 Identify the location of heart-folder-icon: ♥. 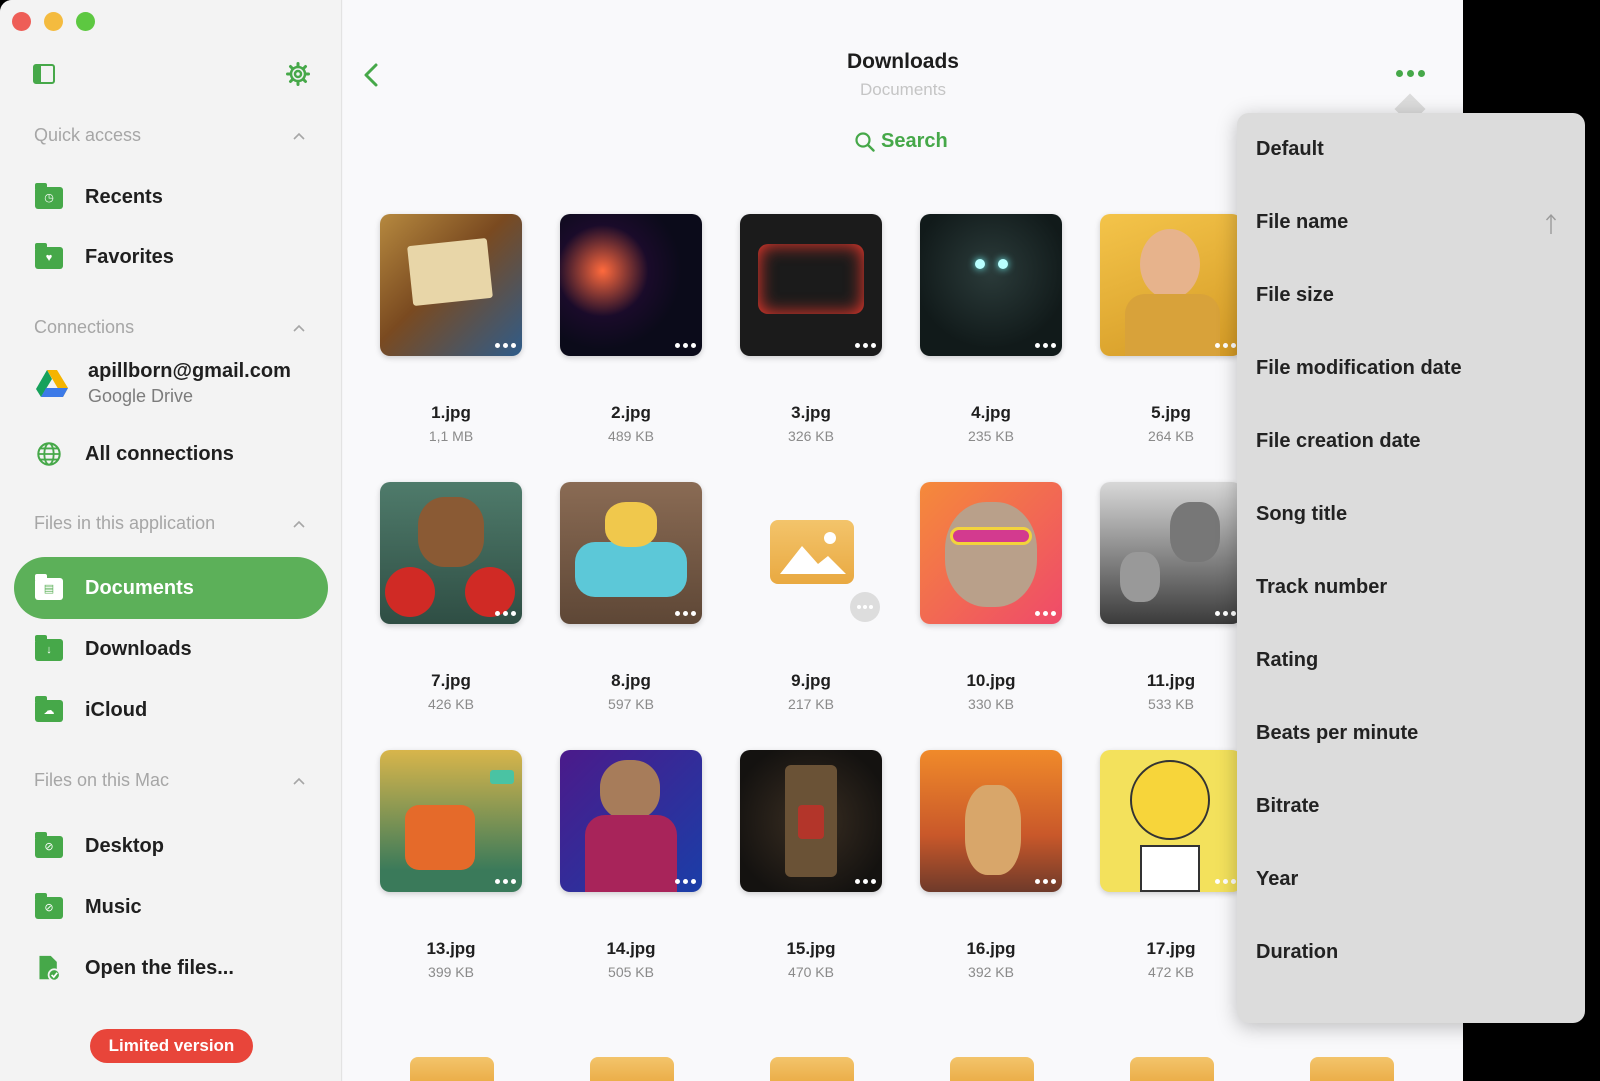
(49, 256).